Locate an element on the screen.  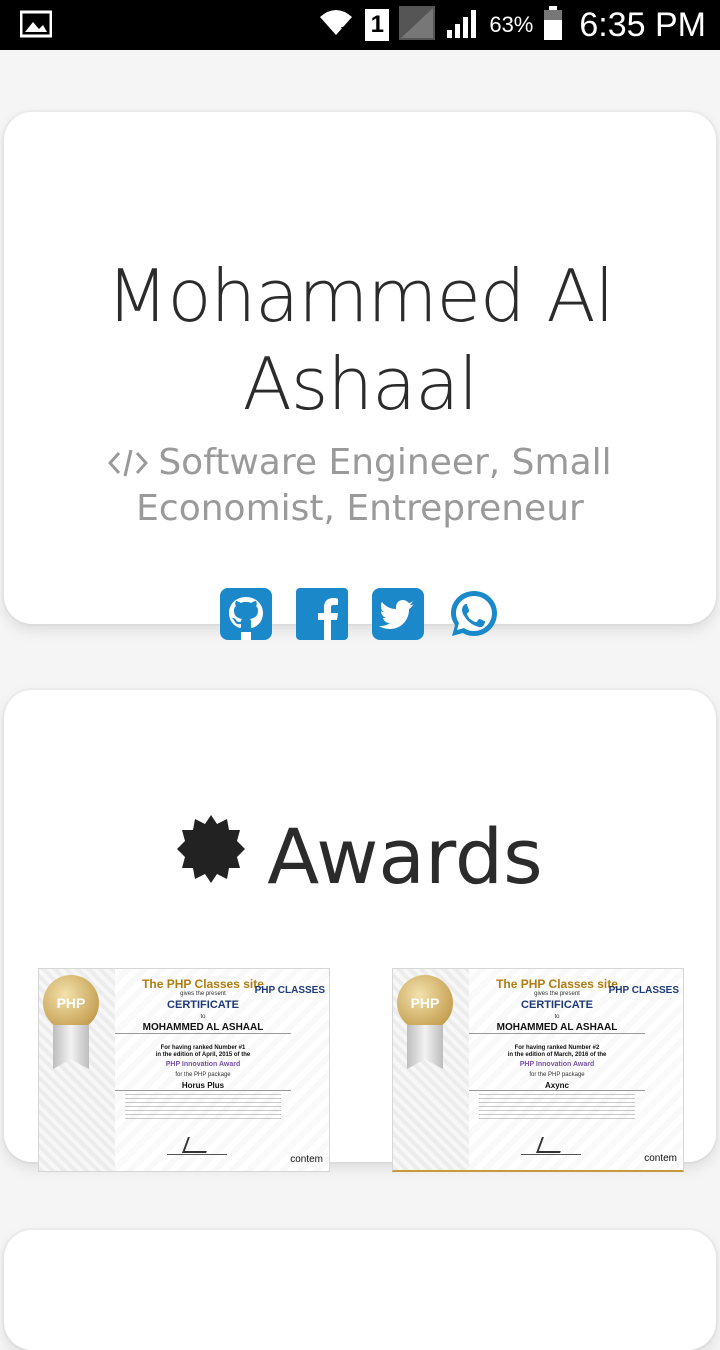
awards-heading: Awards is located at coordinates (360, 856).